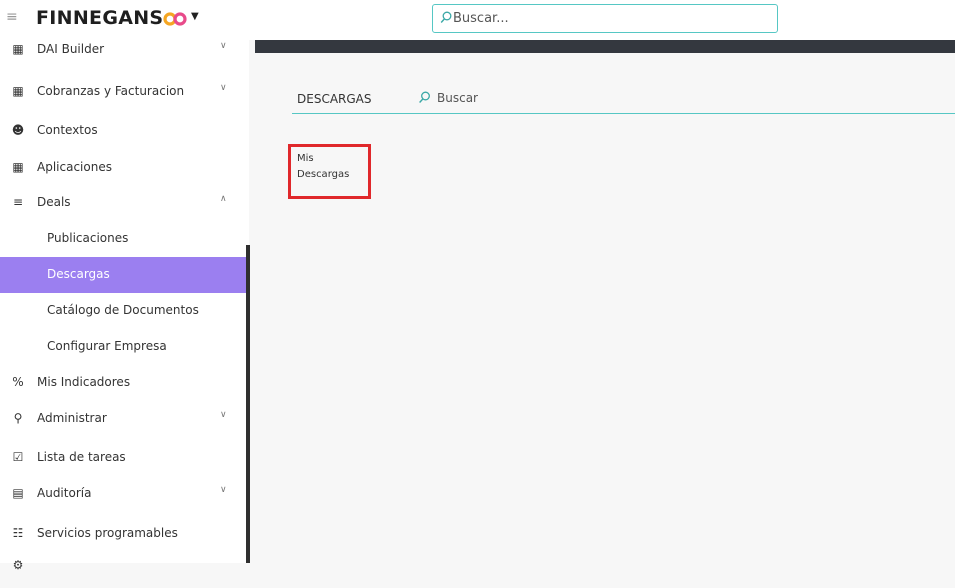  I want to click on sidebar-item-label: Catálogo de Documentos, so click(123, 310).